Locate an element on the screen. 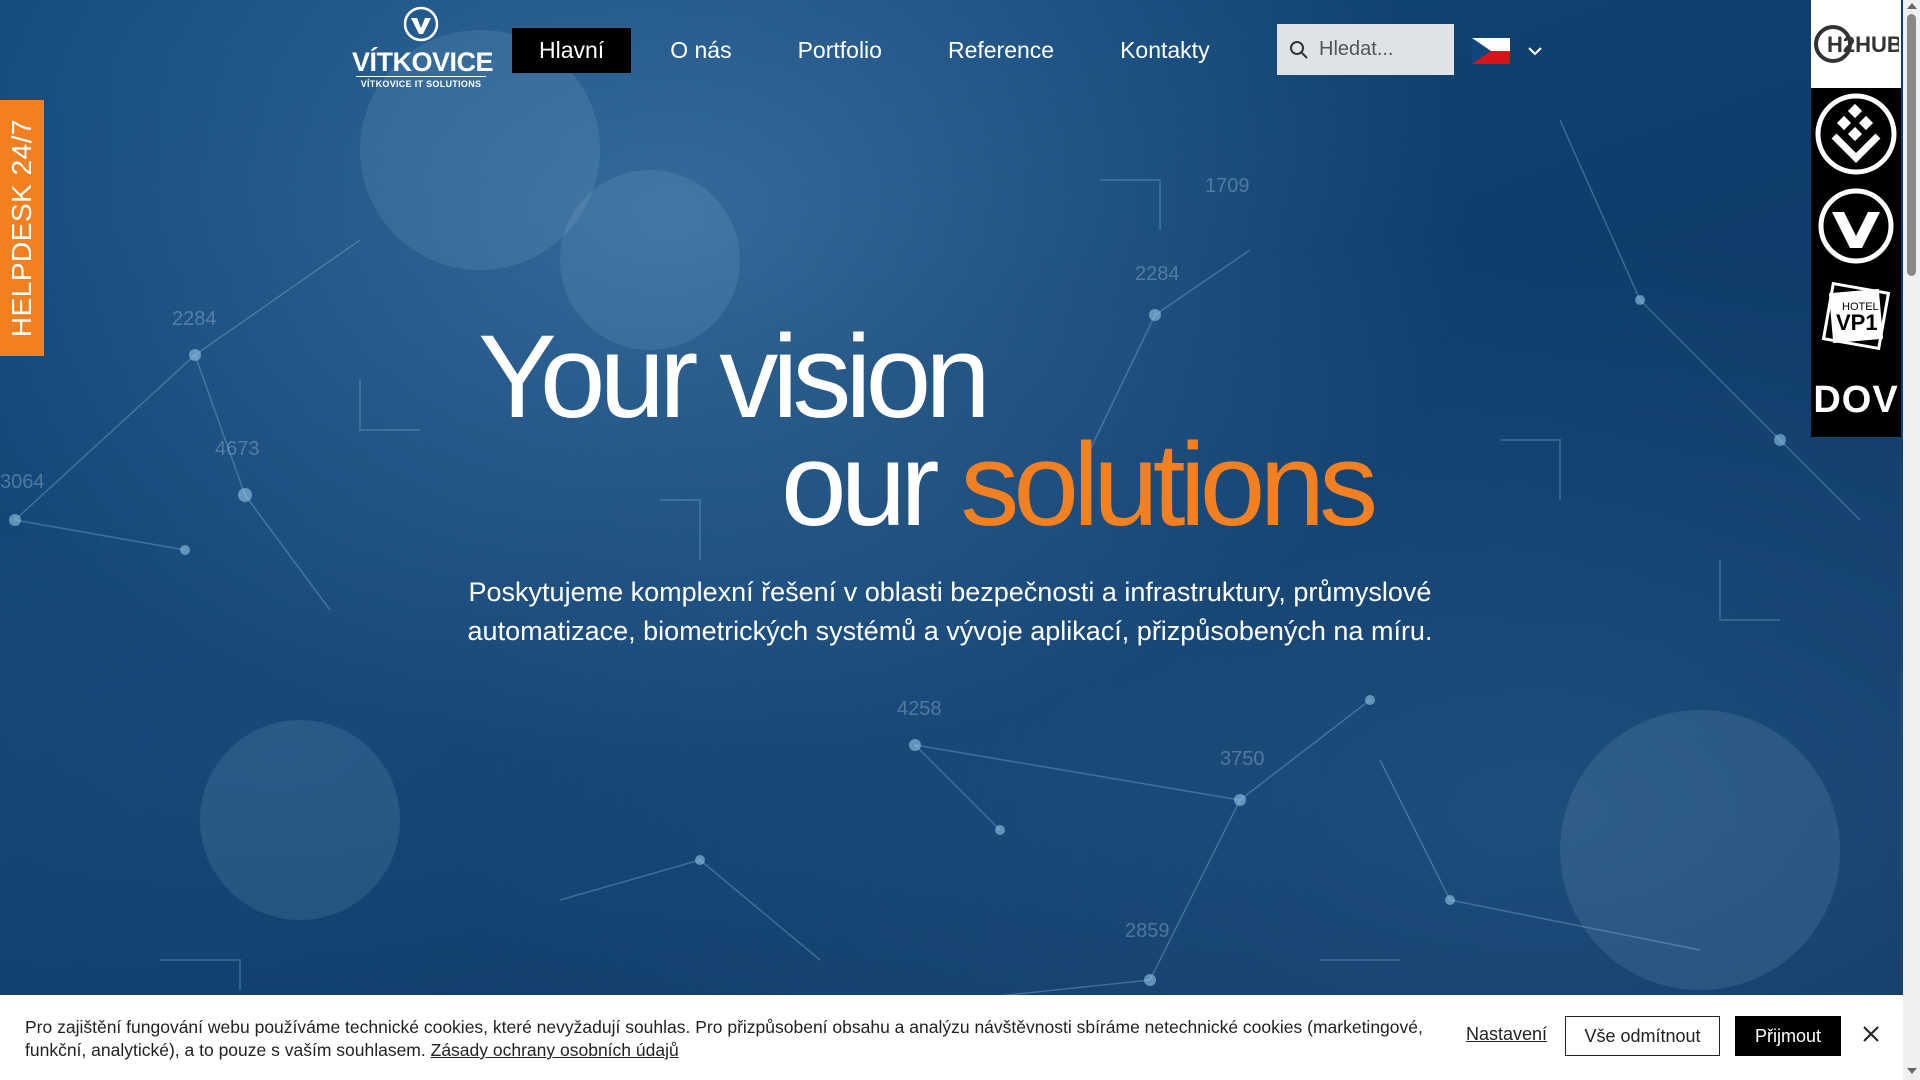 Image resolution: width=1920 pixels, height=1080 pixels. brand-name: VÍTKOVICE is located at coordinates (423, 62).